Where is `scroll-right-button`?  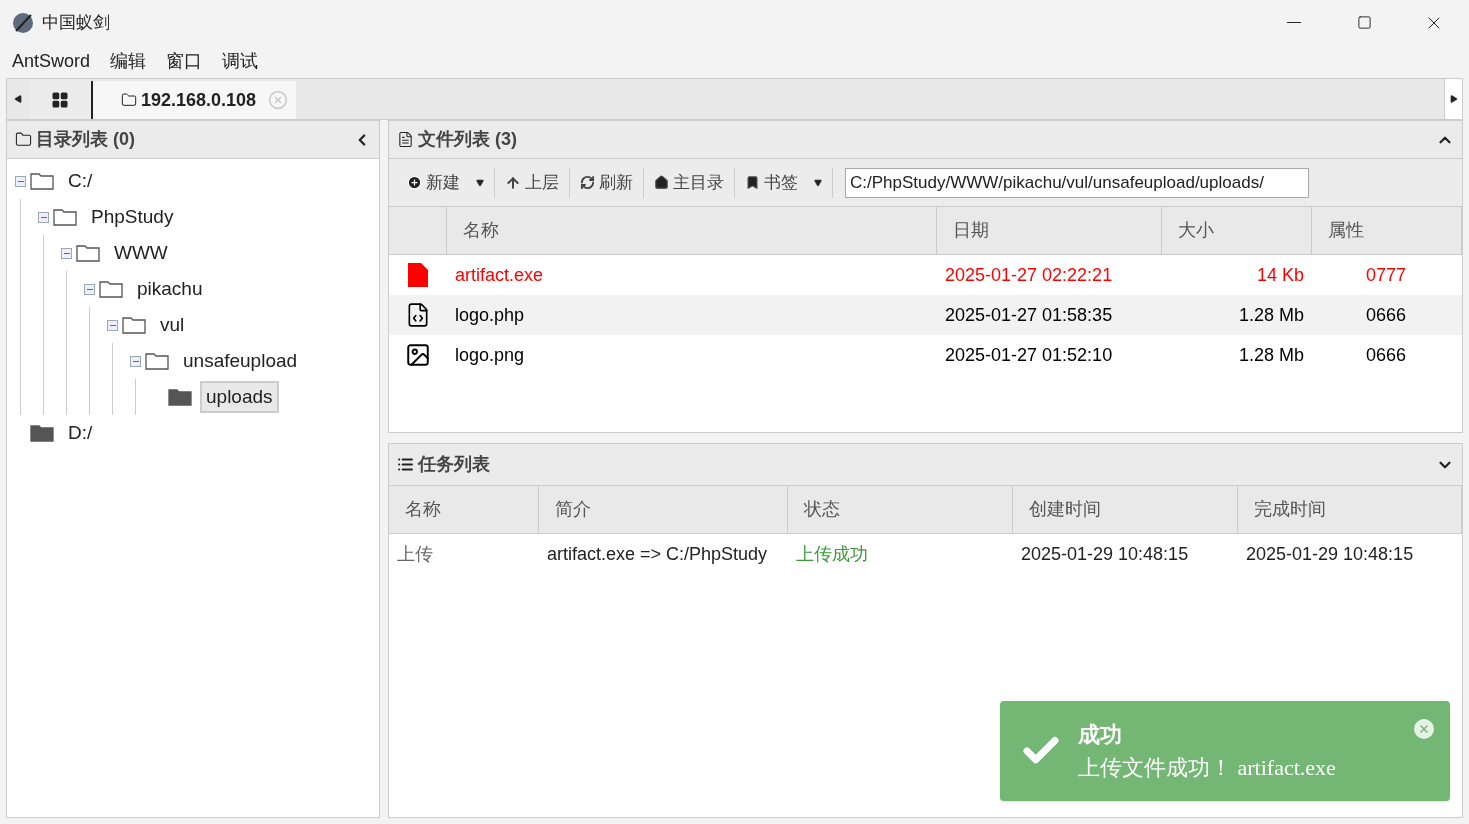 scroll-right-button is located at coordinates (1453, 99).